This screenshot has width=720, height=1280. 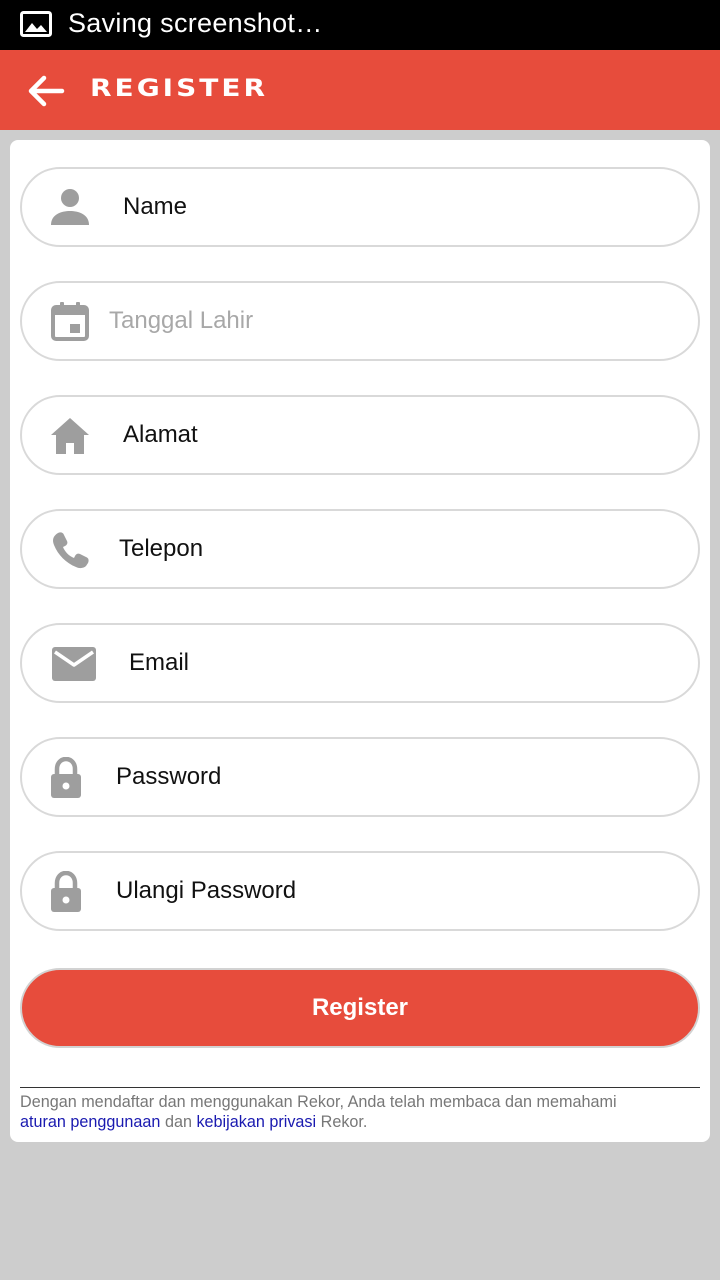 What do you see at coordinates (360, 90) in the screenshot?
I see `app-bar: REGISTER` at bounding box center [360, 90].